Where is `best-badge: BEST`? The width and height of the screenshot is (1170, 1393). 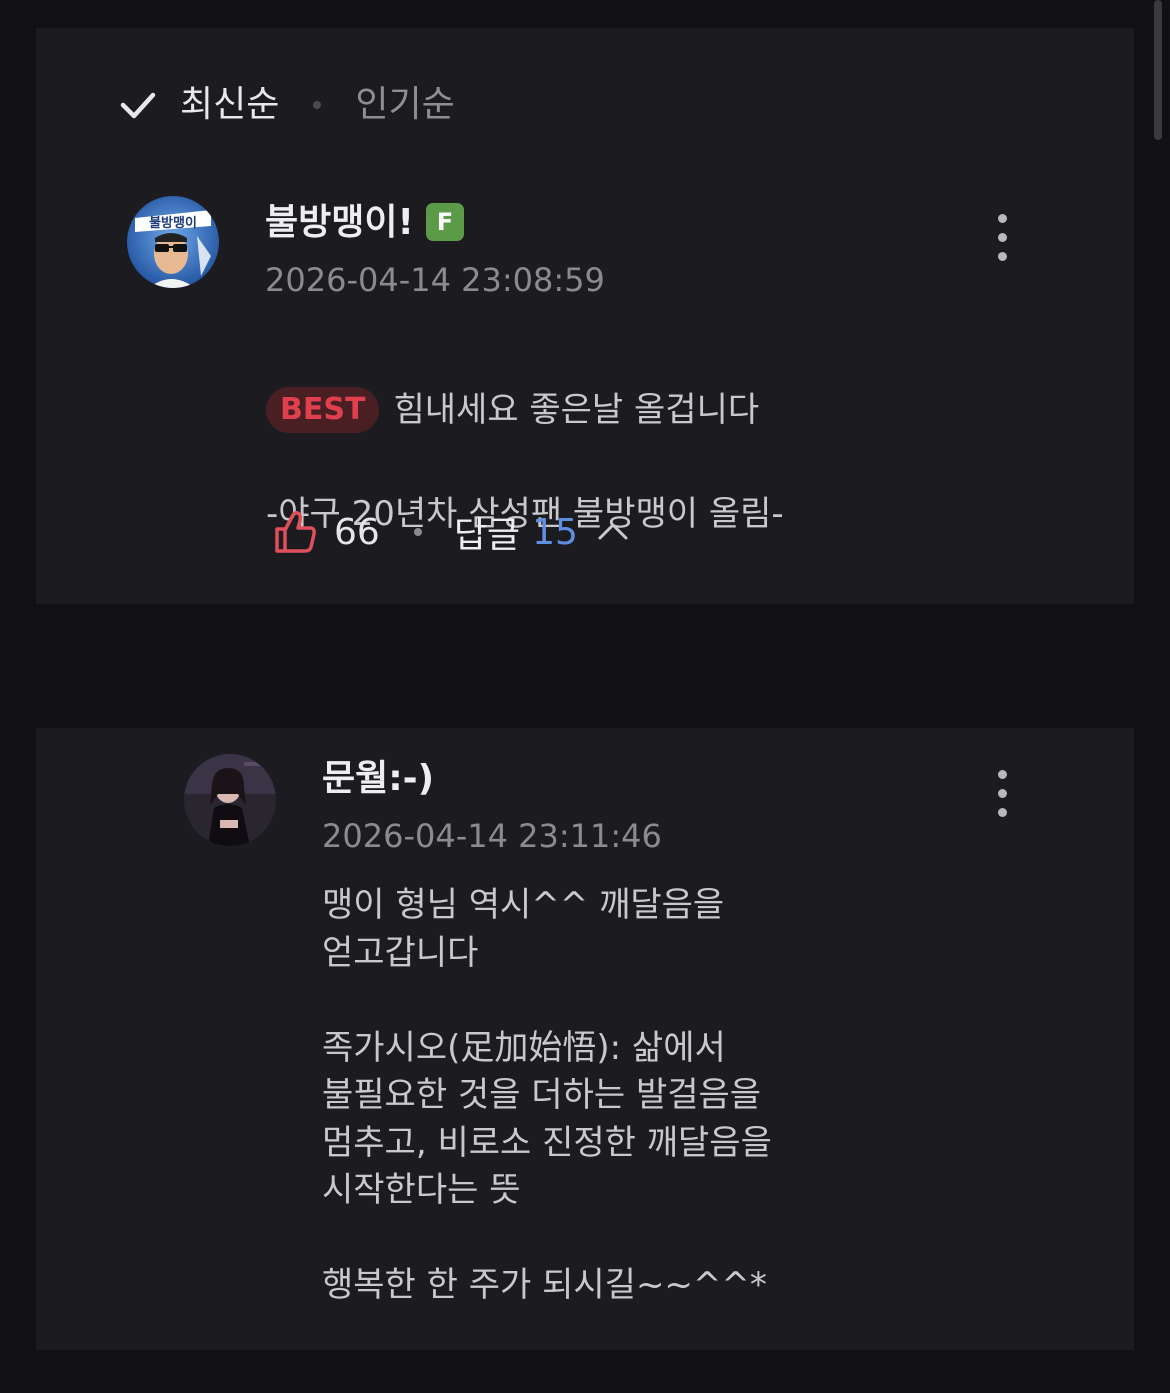
best-badge: BEST is located at coordinates (323, 410).